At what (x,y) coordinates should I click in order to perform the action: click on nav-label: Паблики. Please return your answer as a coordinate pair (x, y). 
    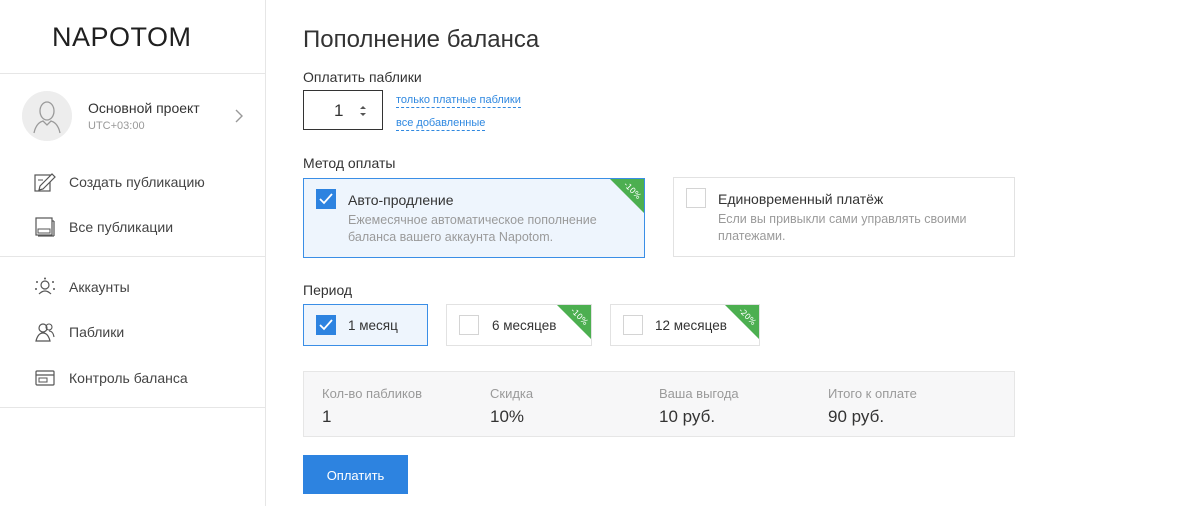
    Looking at the image, I should click on (97, 332).